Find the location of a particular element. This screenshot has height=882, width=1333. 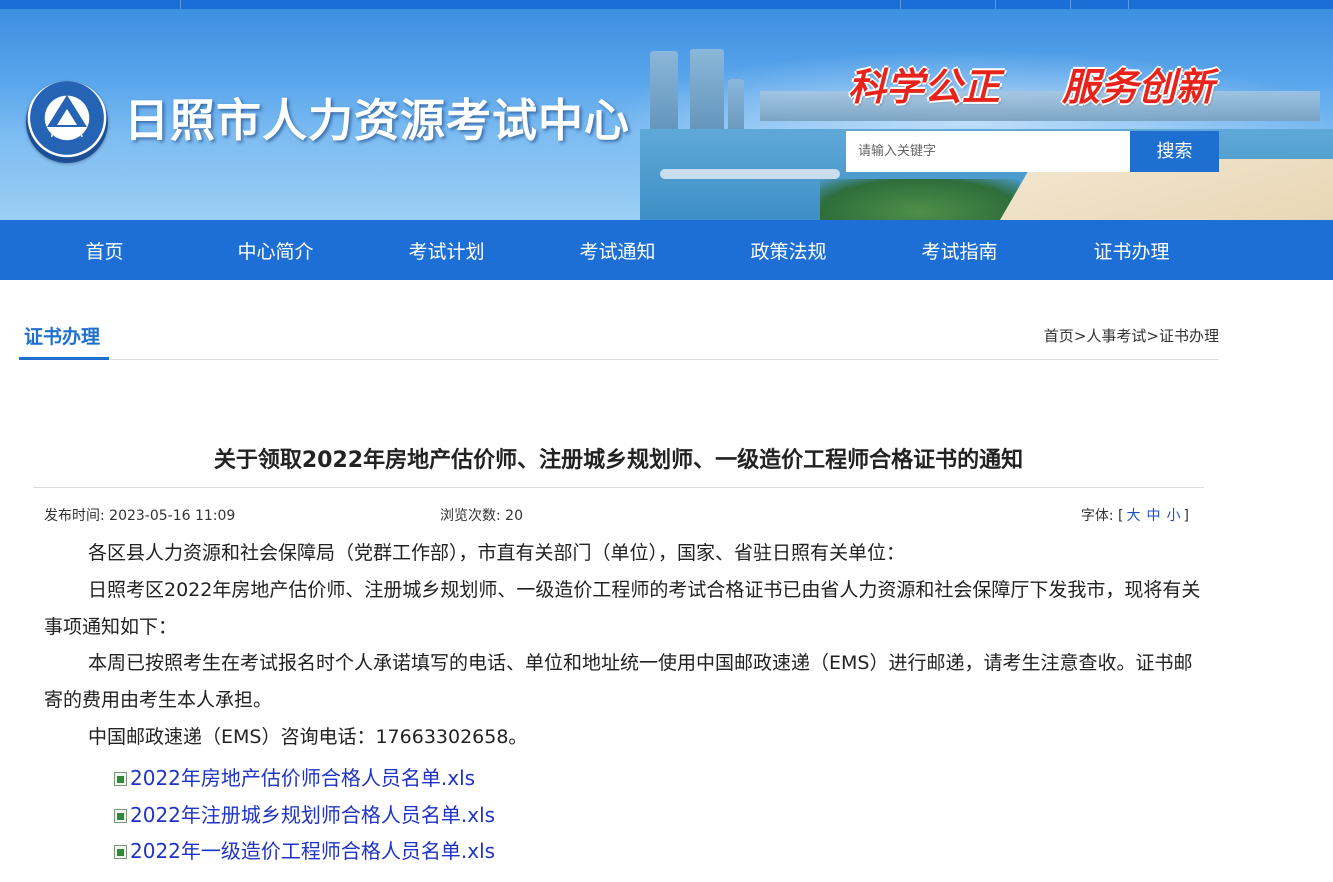

font-size-medium: 中 is located at coordinates (1154, 516).